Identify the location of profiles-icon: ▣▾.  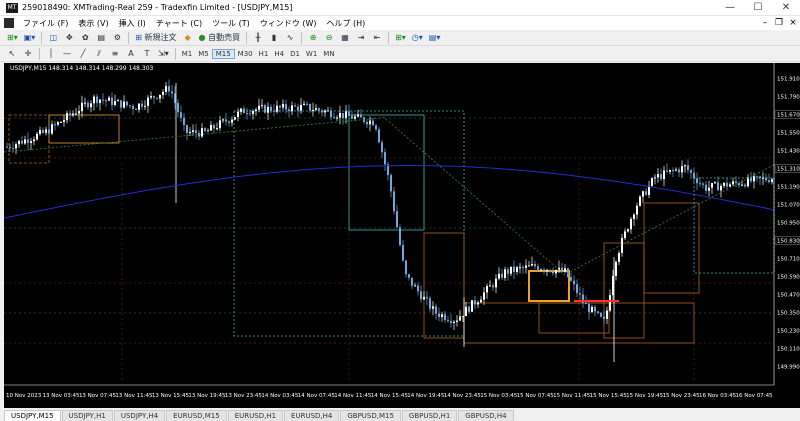
(30, 38).